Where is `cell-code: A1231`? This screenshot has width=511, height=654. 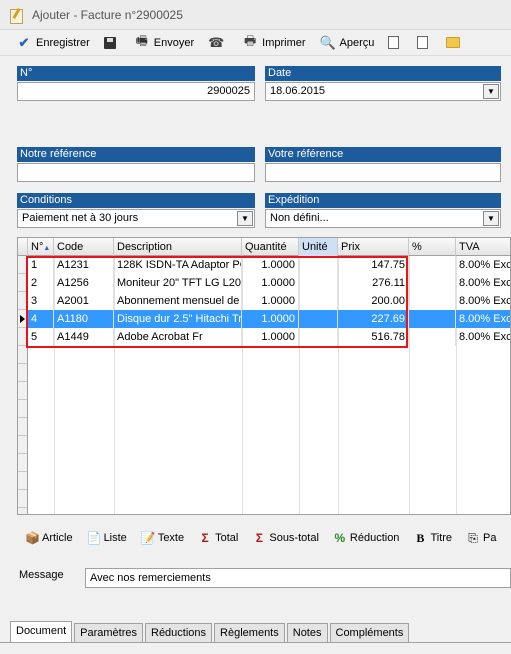
cell-code: A1231 is located at coordinates (84, 265).